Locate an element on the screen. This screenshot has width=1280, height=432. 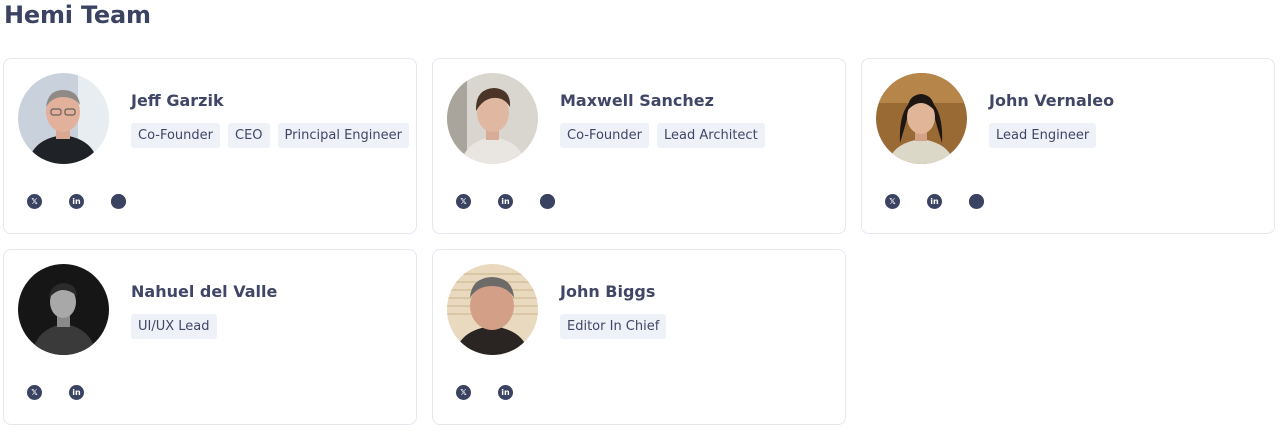
team-member-card: John Biggs Editor In Chief 𝕏 in is located at coordinates (639, 337).